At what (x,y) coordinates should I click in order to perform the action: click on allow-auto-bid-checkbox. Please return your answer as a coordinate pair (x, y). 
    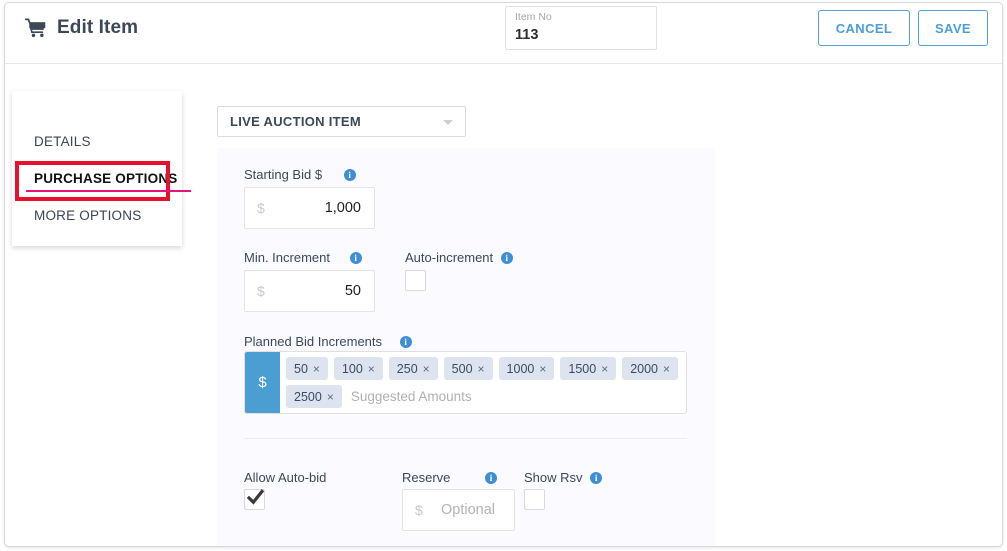
    Looking at the image, I should click on (254, 499).